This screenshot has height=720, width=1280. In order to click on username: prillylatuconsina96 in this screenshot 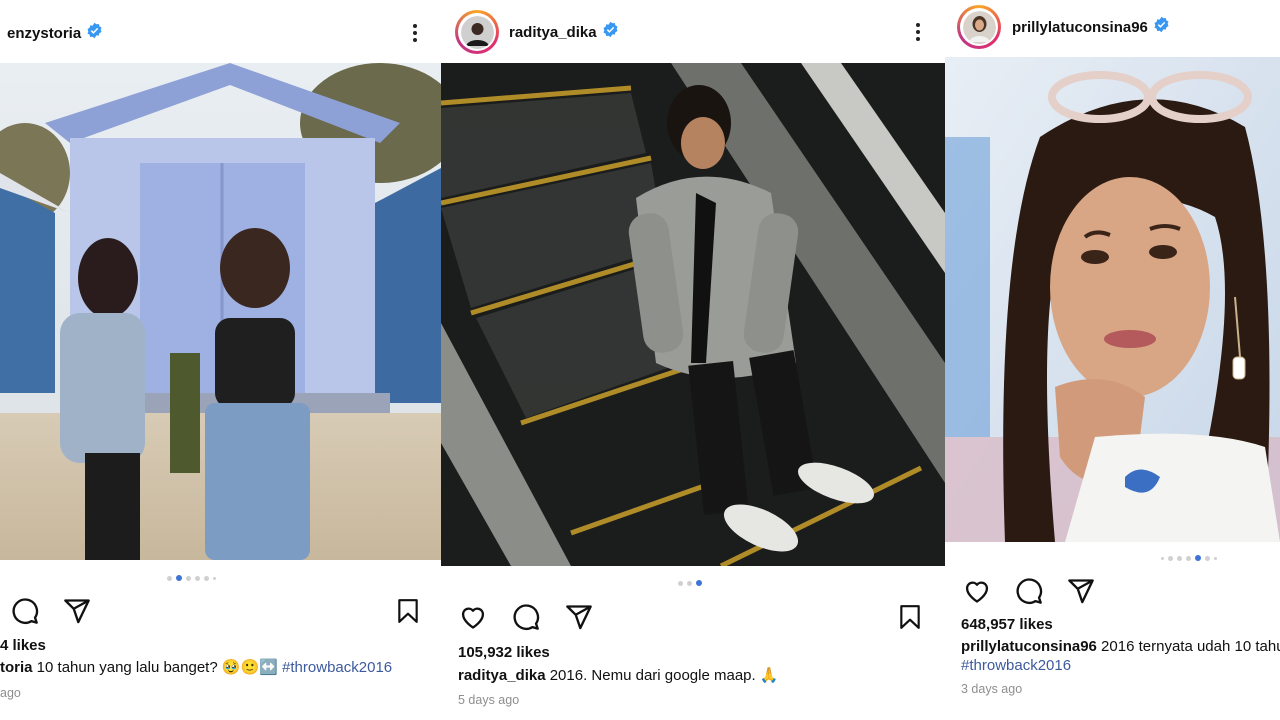, I will do `click(1080, 27)`.